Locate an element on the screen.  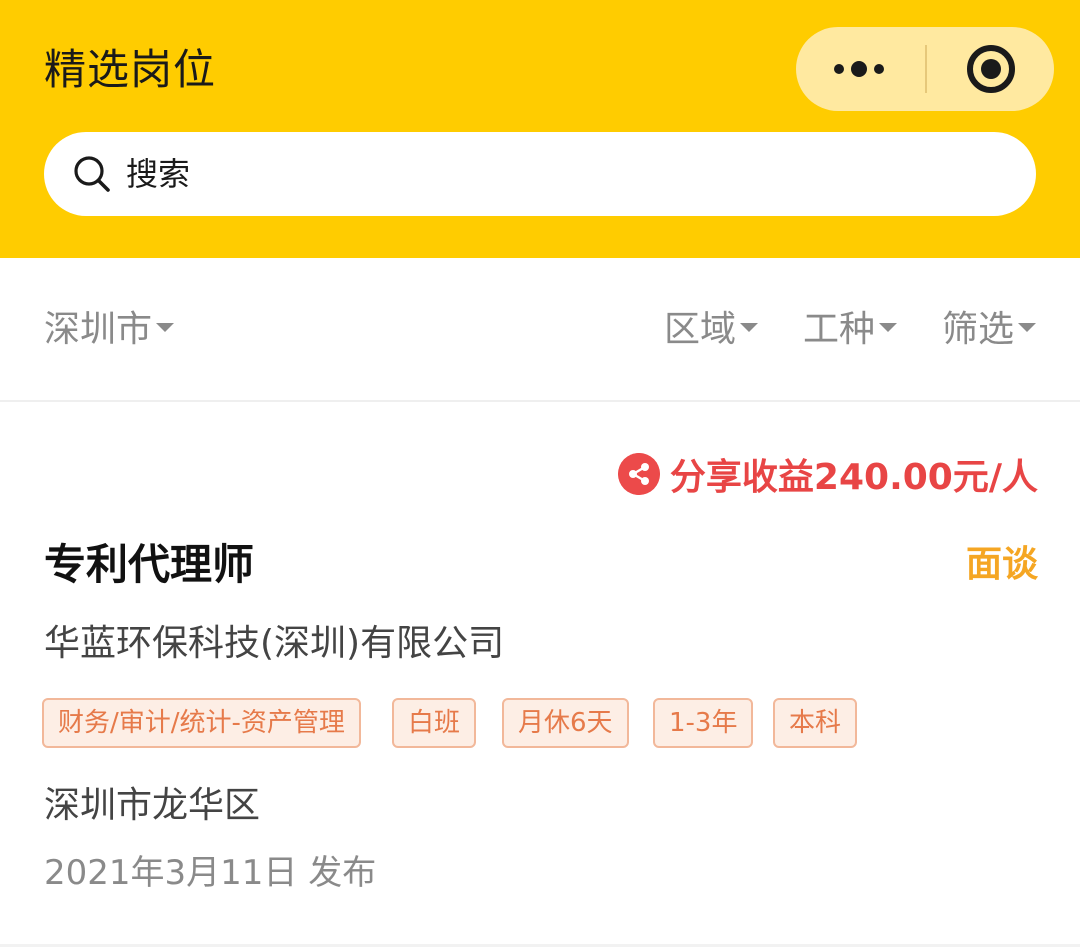
job-tag: 白班 is located at coordinates (434, 723).